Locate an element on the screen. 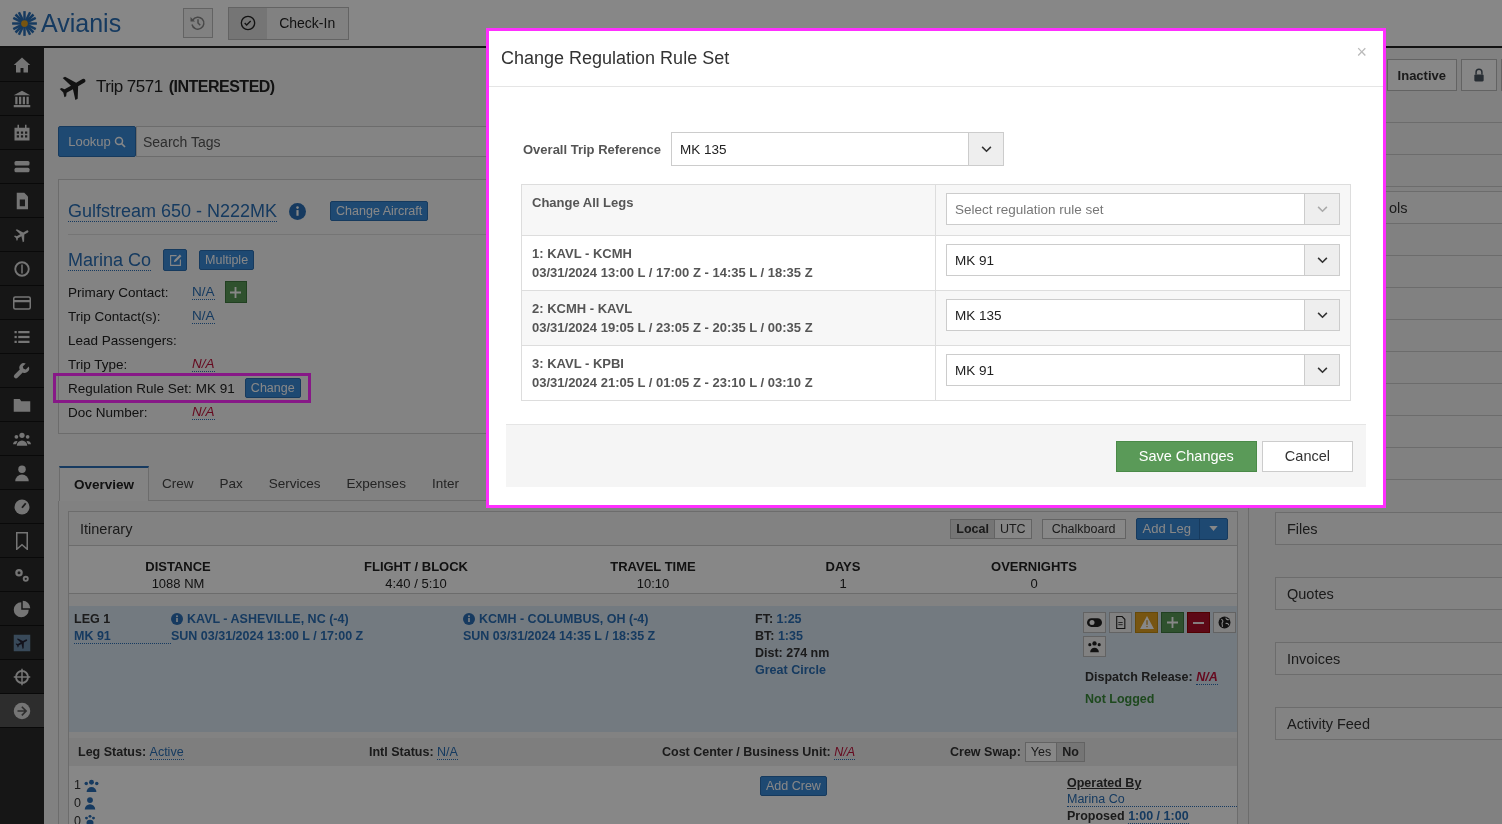 This screenshot has height=824, width=1502. caret-icon is located at coordinates (1213, 528).